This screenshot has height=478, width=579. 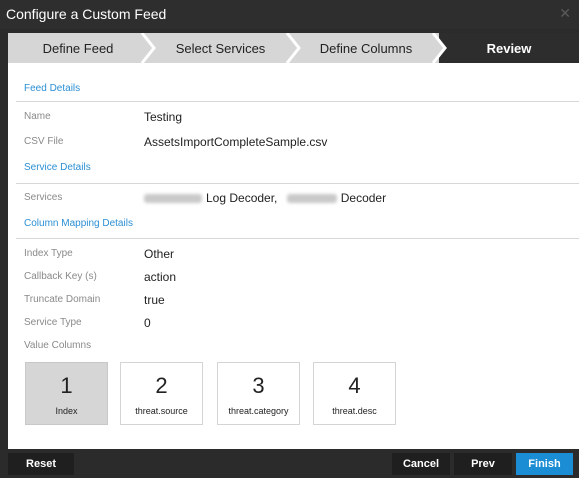 I want to click on prev-button: Prev, so click(x=483, y=464).